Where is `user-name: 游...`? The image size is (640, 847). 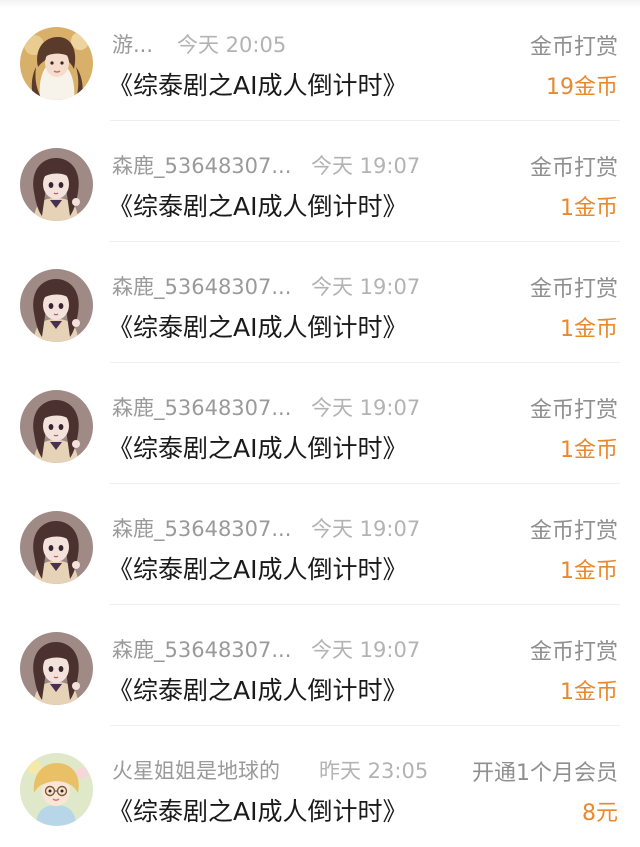
user-name: 游... is located at coordinates (132, 44).